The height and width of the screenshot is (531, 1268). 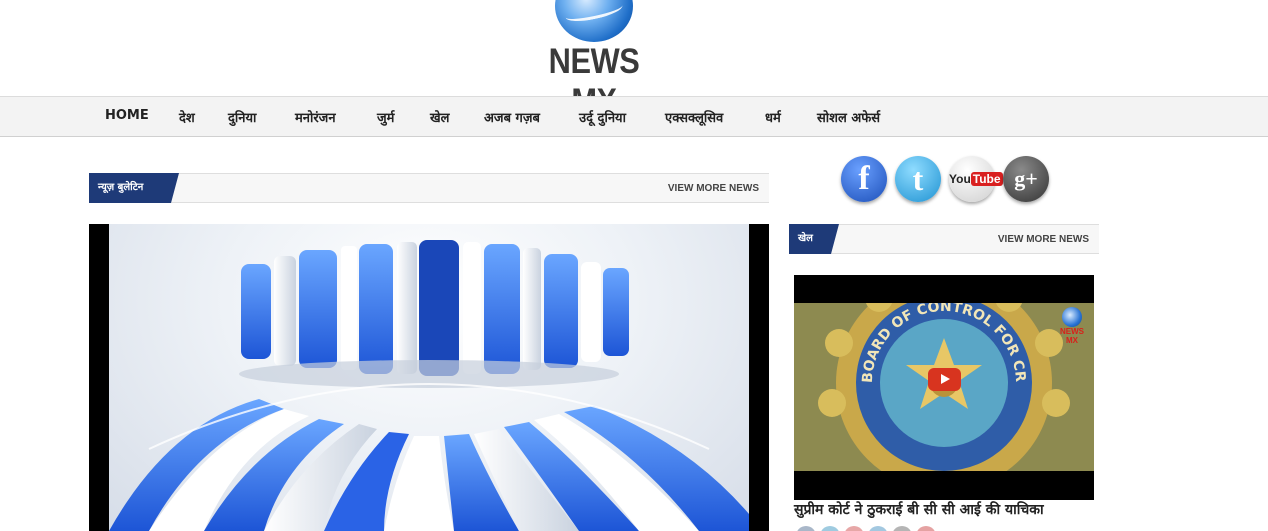 I want to click on youtube-icon: You Tube, so click(x=976, y=179).